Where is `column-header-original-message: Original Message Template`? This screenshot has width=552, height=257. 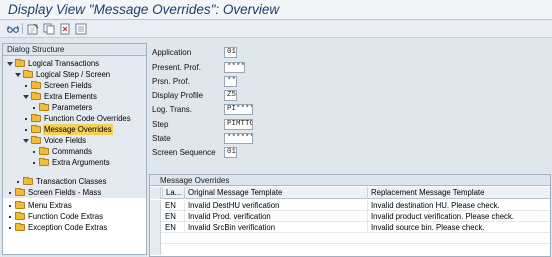 column-header-original-message: Original Message Template is located at coordinates (275, 193).